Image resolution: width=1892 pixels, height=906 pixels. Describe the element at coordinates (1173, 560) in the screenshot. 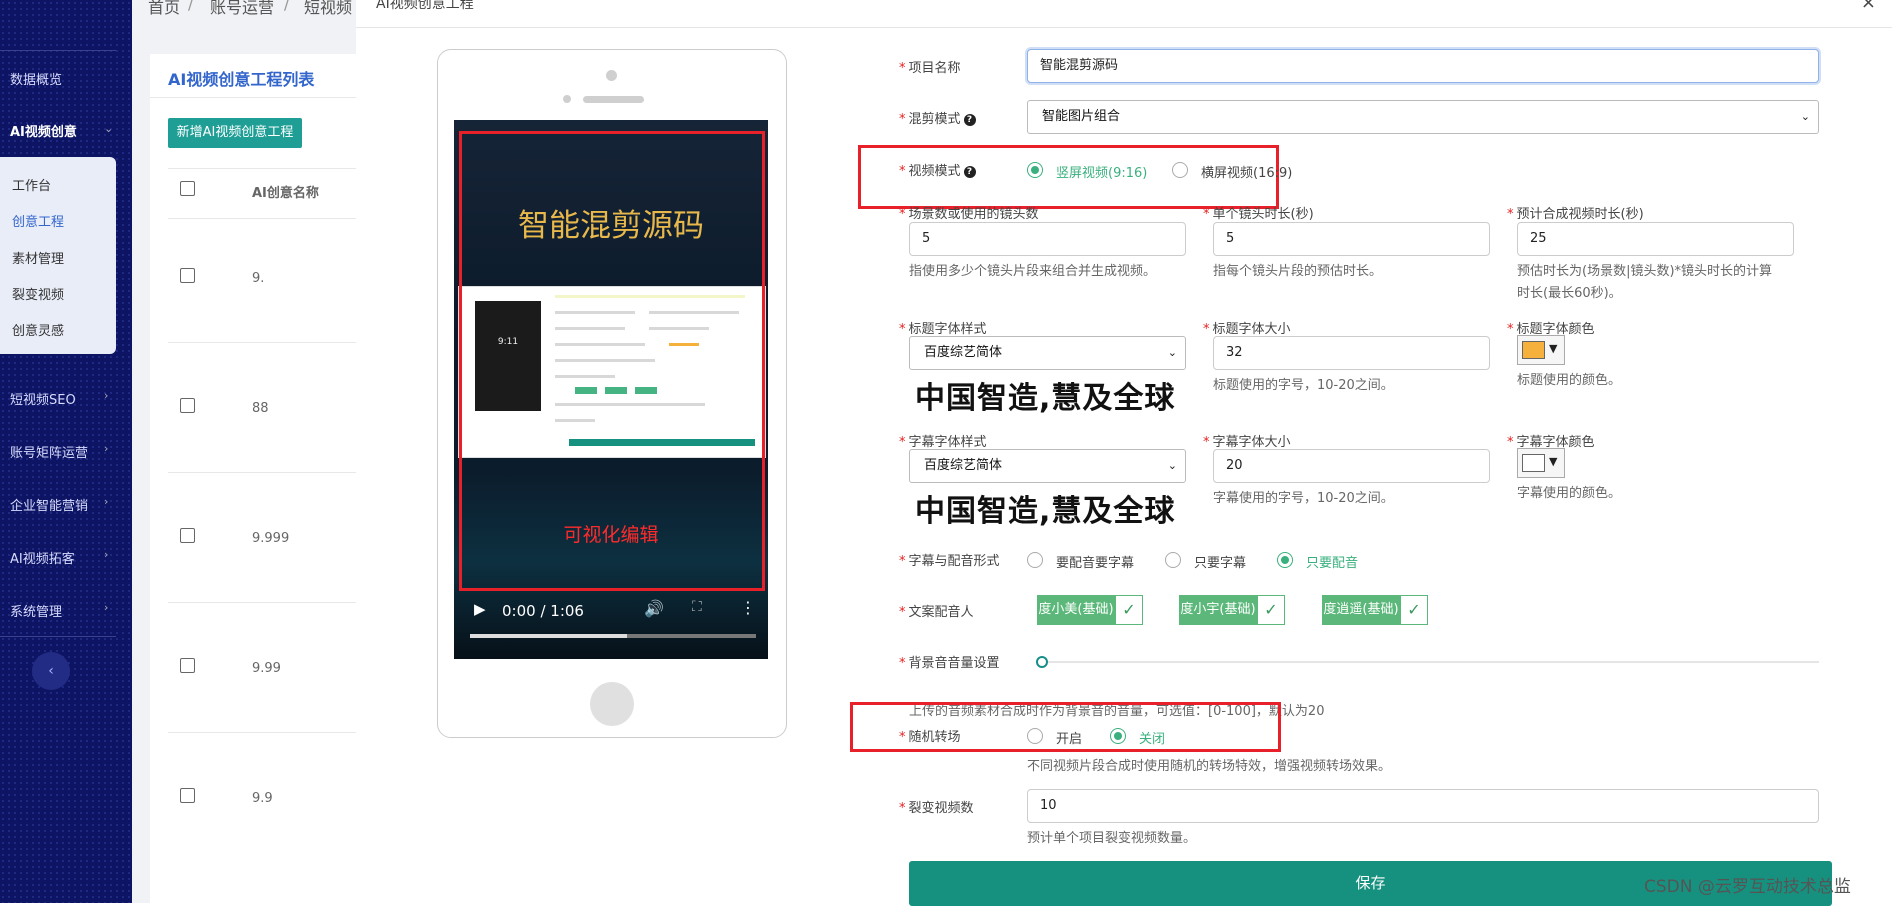

I see `radio-sub-only` at that location.